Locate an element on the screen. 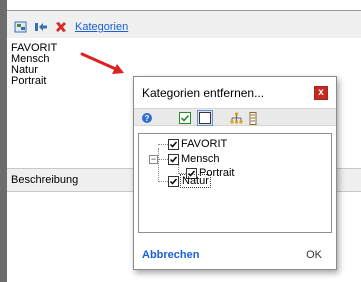 This screenshot has height=282, width=361. collapse-toggle: − is located at coordinates (153, 159).